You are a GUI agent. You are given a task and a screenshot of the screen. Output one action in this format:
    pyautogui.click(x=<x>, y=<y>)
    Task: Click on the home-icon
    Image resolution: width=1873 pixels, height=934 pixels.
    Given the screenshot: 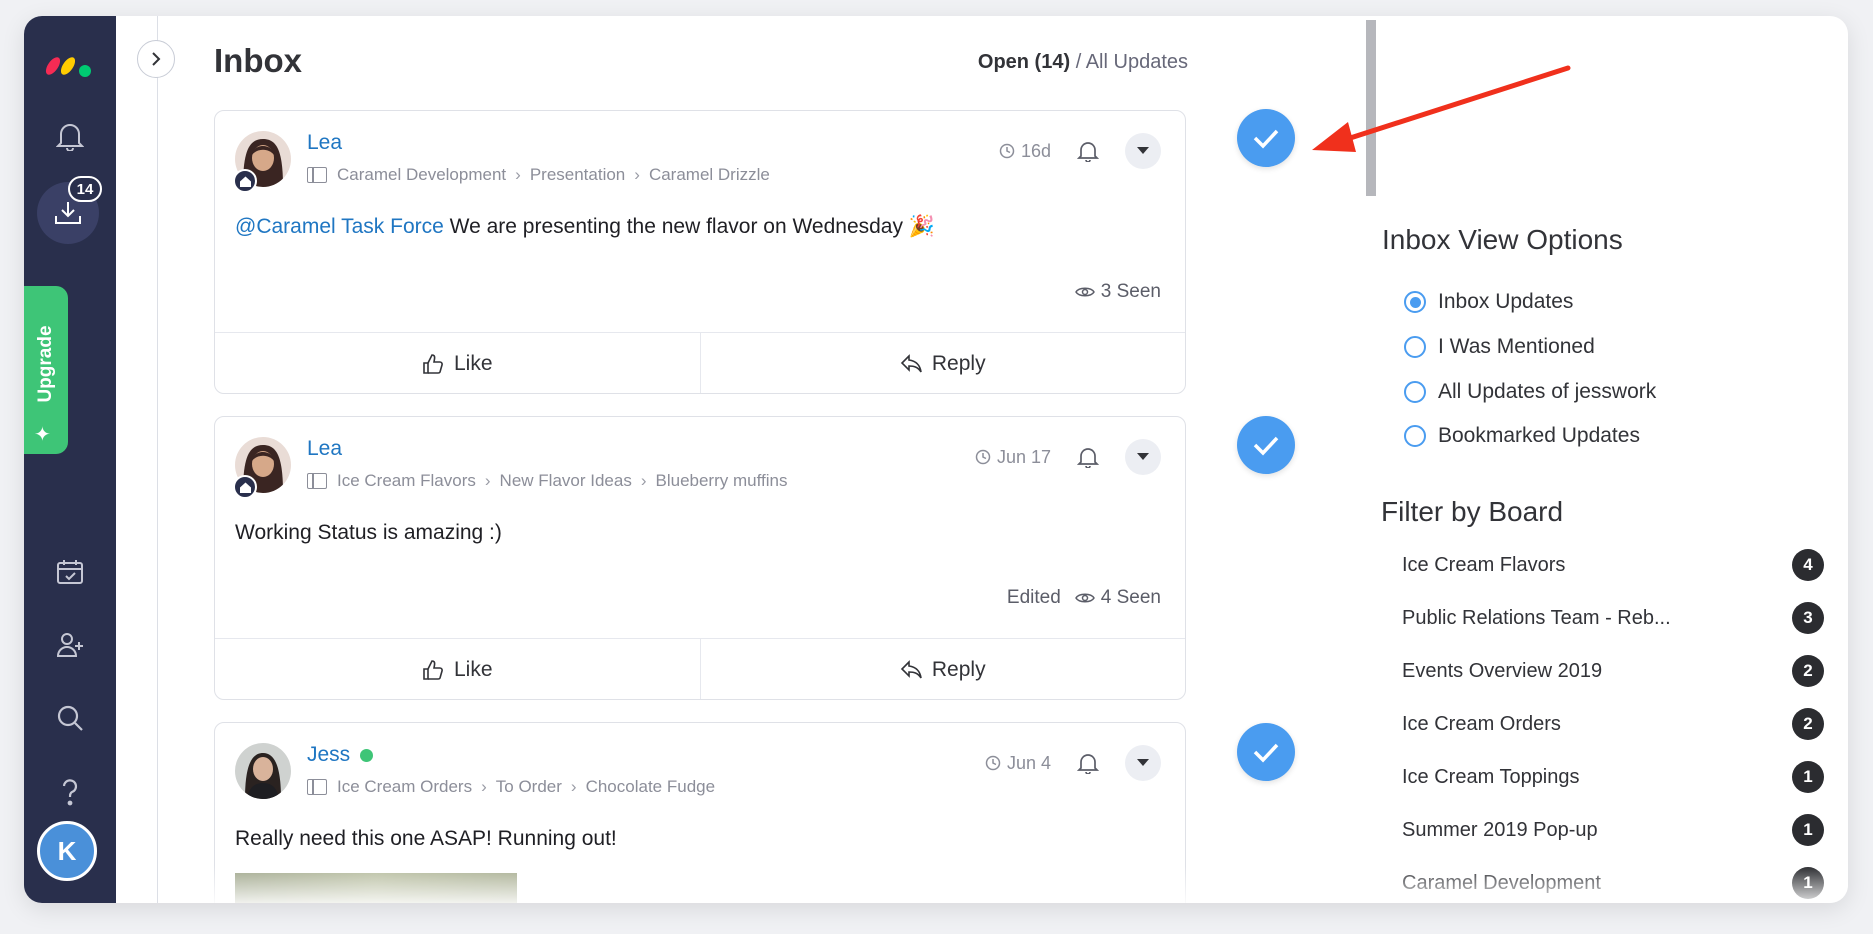 What is the action you would take?
    pyautogui.click(x=245, y=181)
    